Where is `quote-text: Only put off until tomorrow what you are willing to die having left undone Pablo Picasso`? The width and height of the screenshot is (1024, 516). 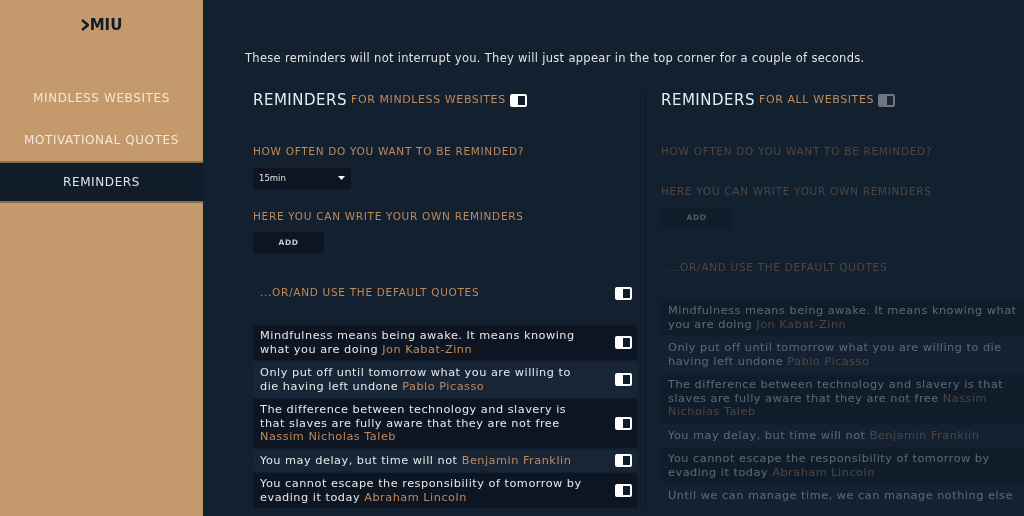 quote-text: Only put off until tomorrow what you are willing to die having left undone Pablo Picasso is located at coordinates (416, 379).